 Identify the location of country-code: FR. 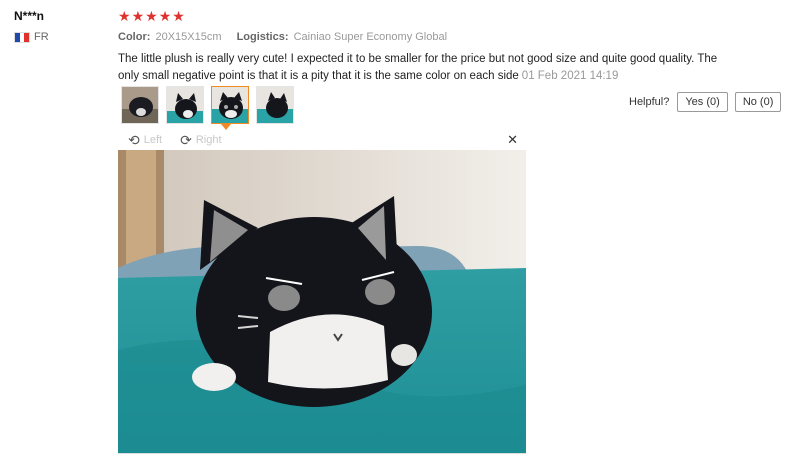
(41, 37).